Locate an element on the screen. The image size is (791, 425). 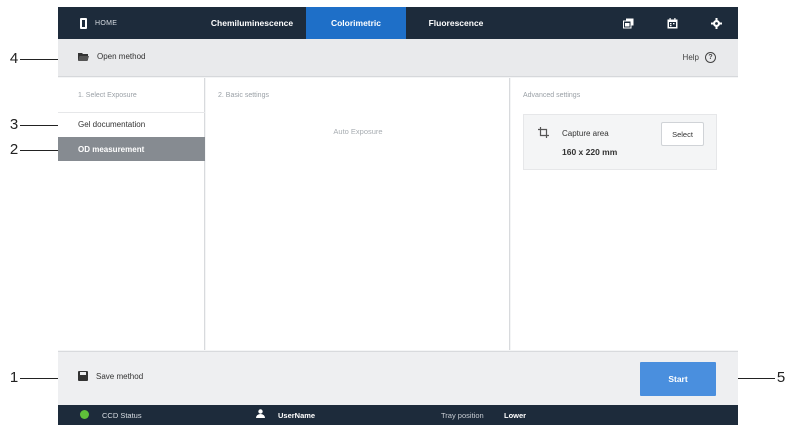
callout-number: 4 is located at coordinates (14, 58).